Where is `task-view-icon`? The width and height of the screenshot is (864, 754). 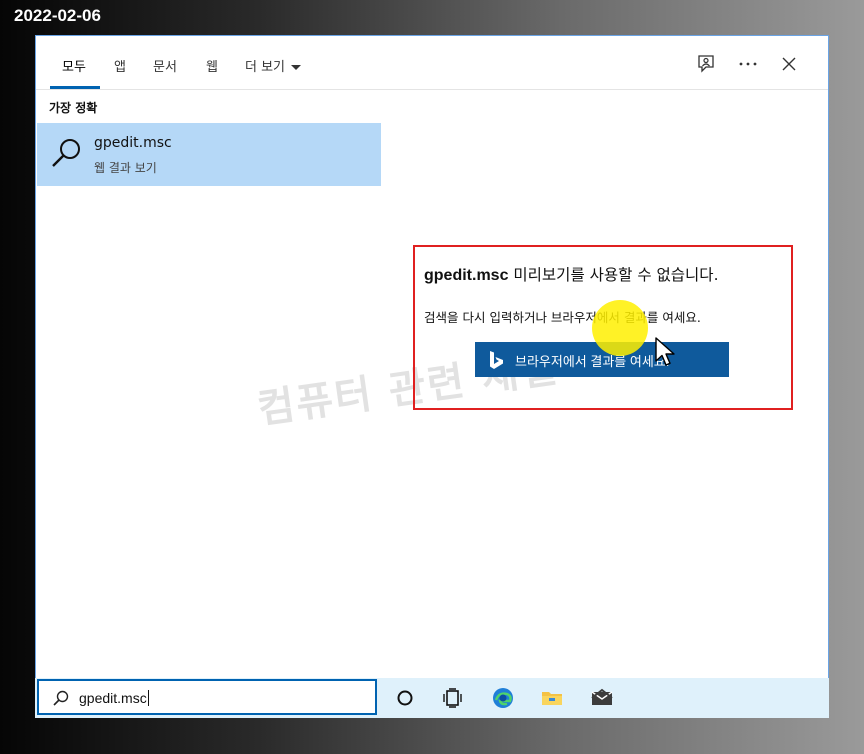
task-view-icon is located at coordinates (453, 698).